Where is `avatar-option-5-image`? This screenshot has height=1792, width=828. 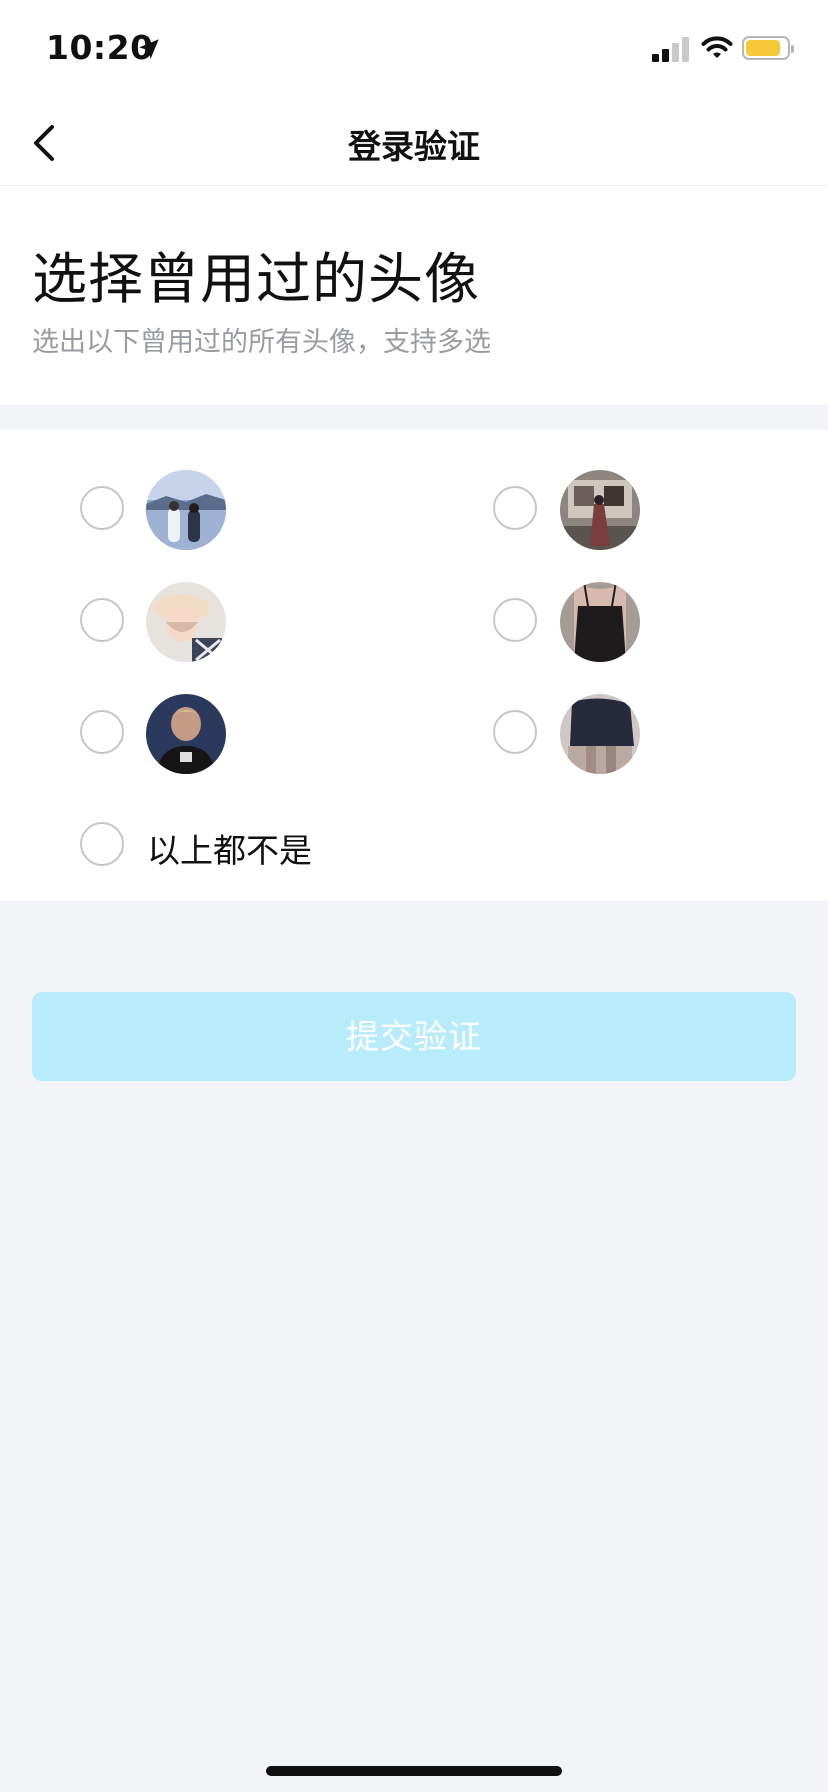 avatar-option-5-image is located at coordinates (186, 734).